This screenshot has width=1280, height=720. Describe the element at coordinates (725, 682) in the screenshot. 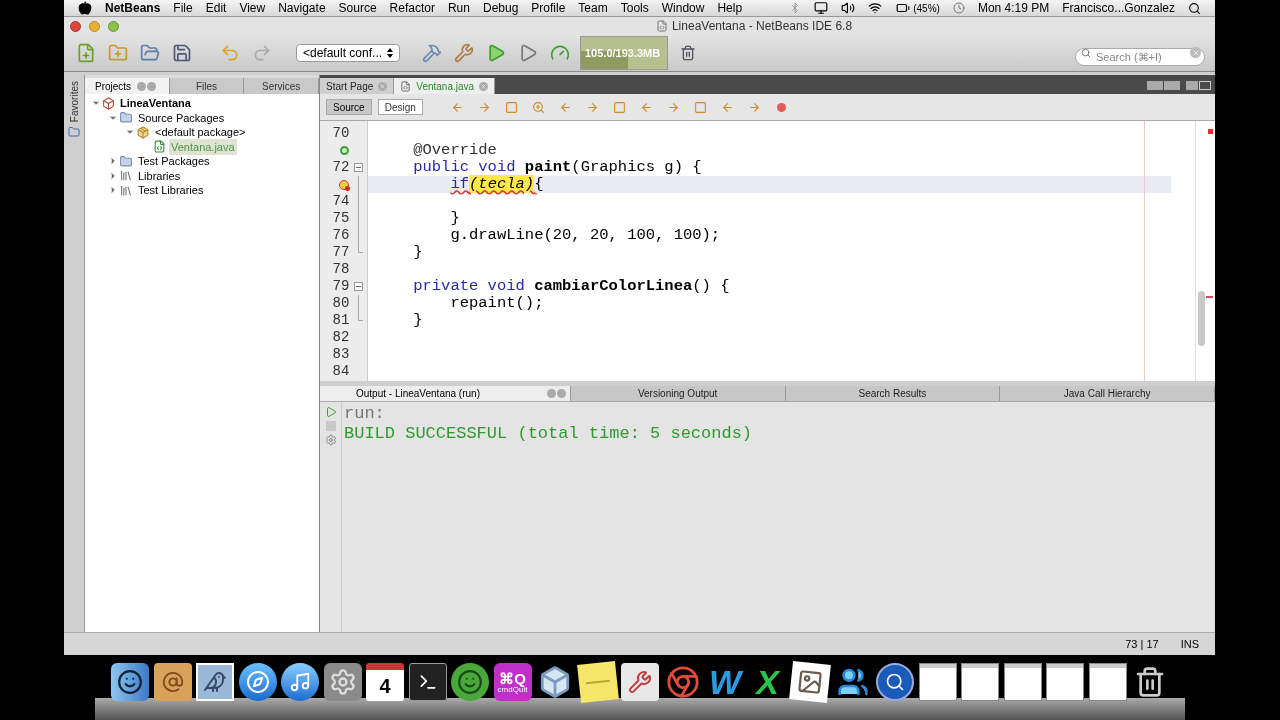

I see `app-icon: W` at that location.